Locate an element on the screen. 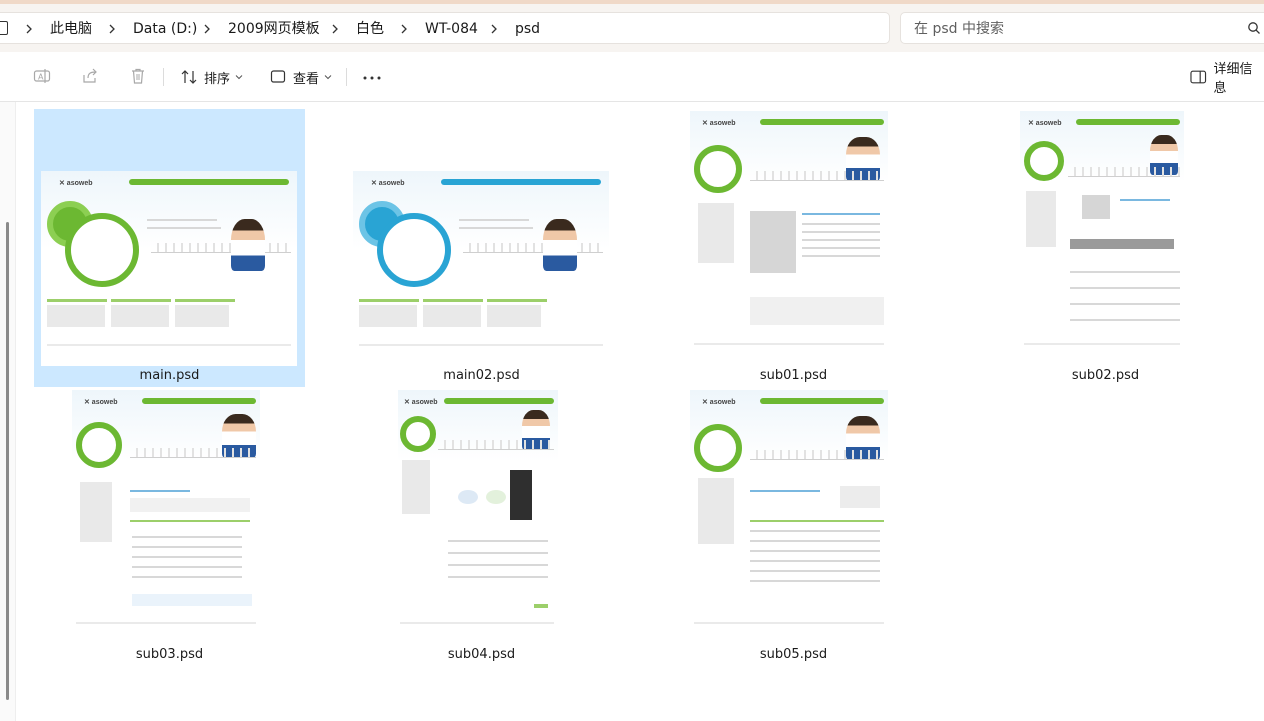 The image size is (1264, 721). address-bar: 此电脑 Data (D:) 2009网页模板 白色 WT-084 psd is located at coordinates (445, 28).